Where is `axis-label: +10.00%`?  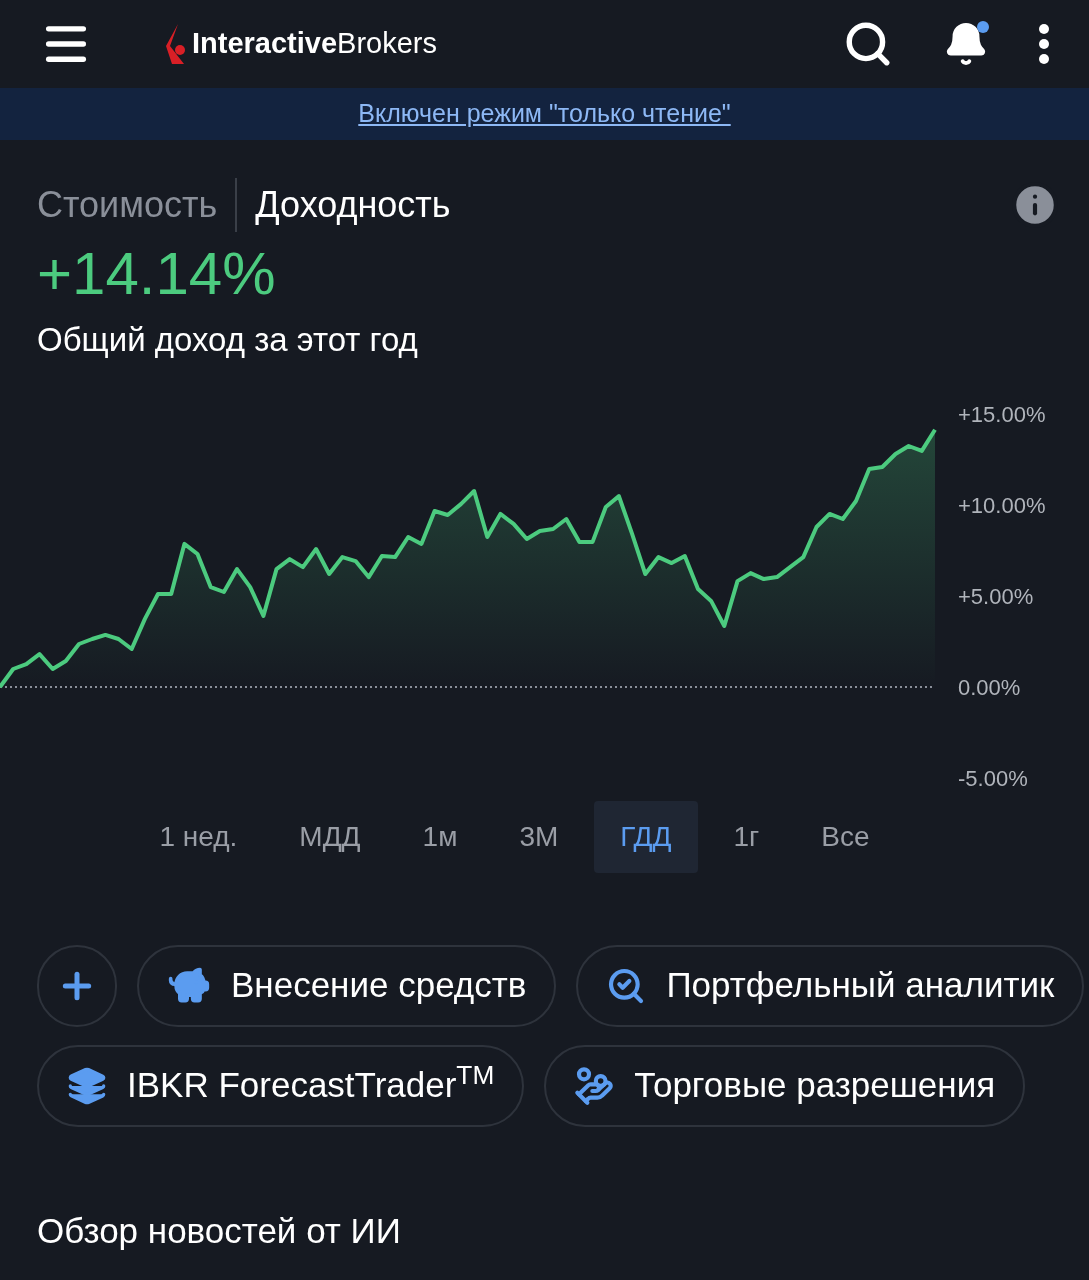
axis-label: +10.00% is located at coordinates (1002, 505).